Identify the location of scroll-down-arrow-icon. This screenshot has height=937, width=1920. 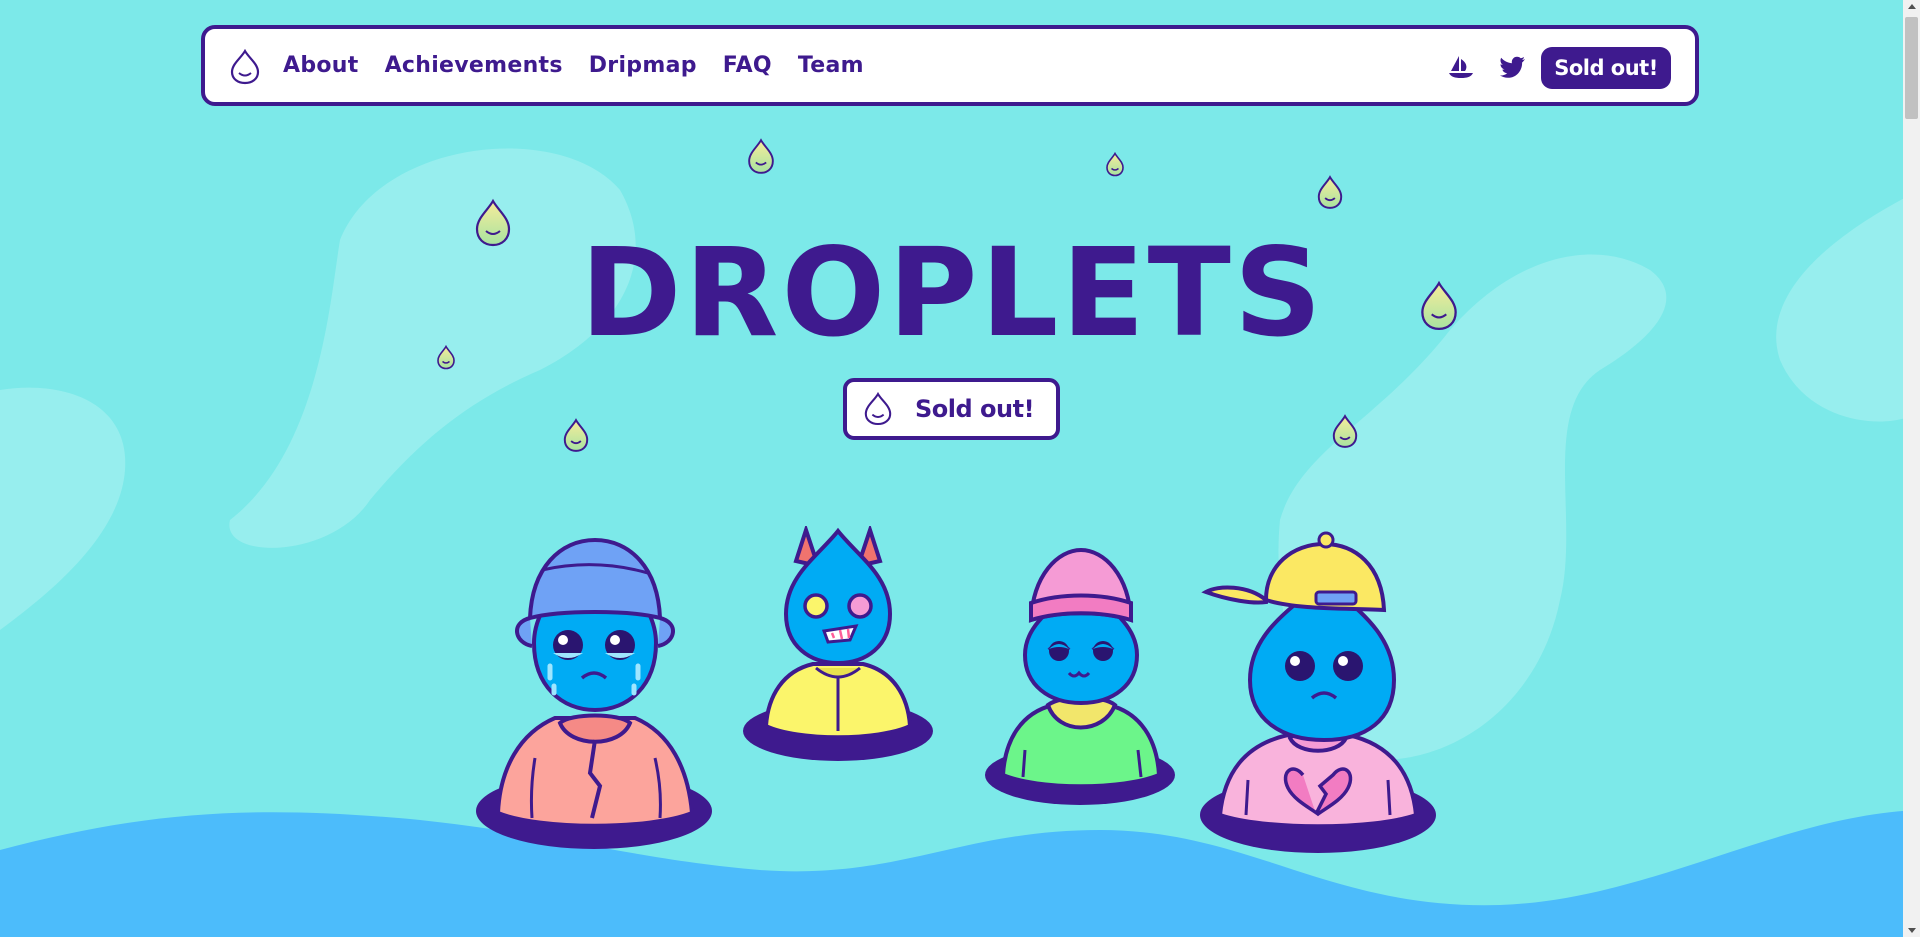
(1912, 930).